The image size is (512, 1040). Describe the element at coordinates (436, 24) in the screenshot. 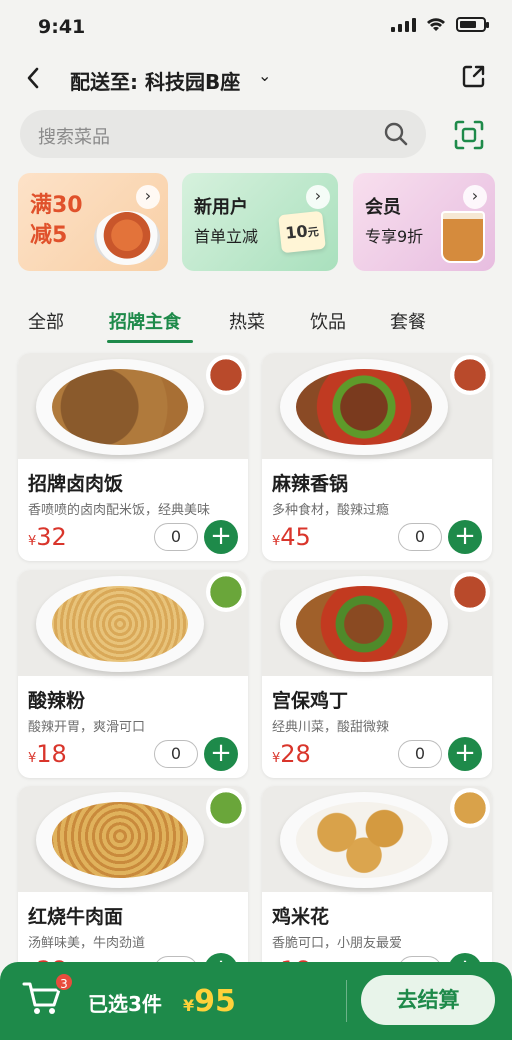

I see `wifi-icon` at that location.